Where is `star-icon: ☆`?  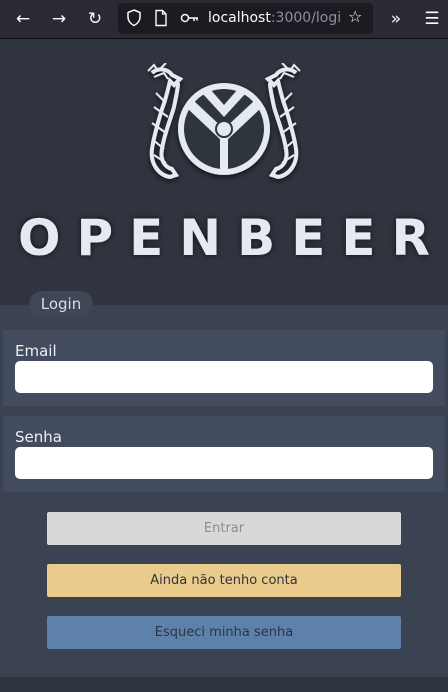 star-icon: ☆ is located at coordinates (355, 17).